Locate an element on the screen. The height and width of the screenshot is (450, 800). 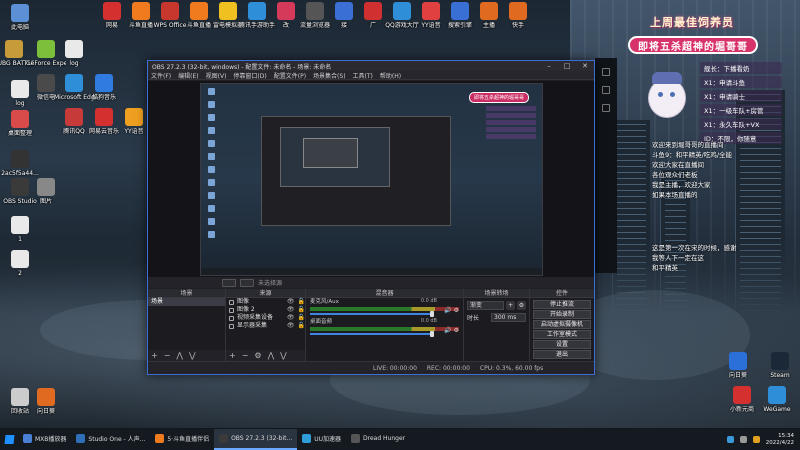
remove-source-icon: − is located at coordinates (245, 355).